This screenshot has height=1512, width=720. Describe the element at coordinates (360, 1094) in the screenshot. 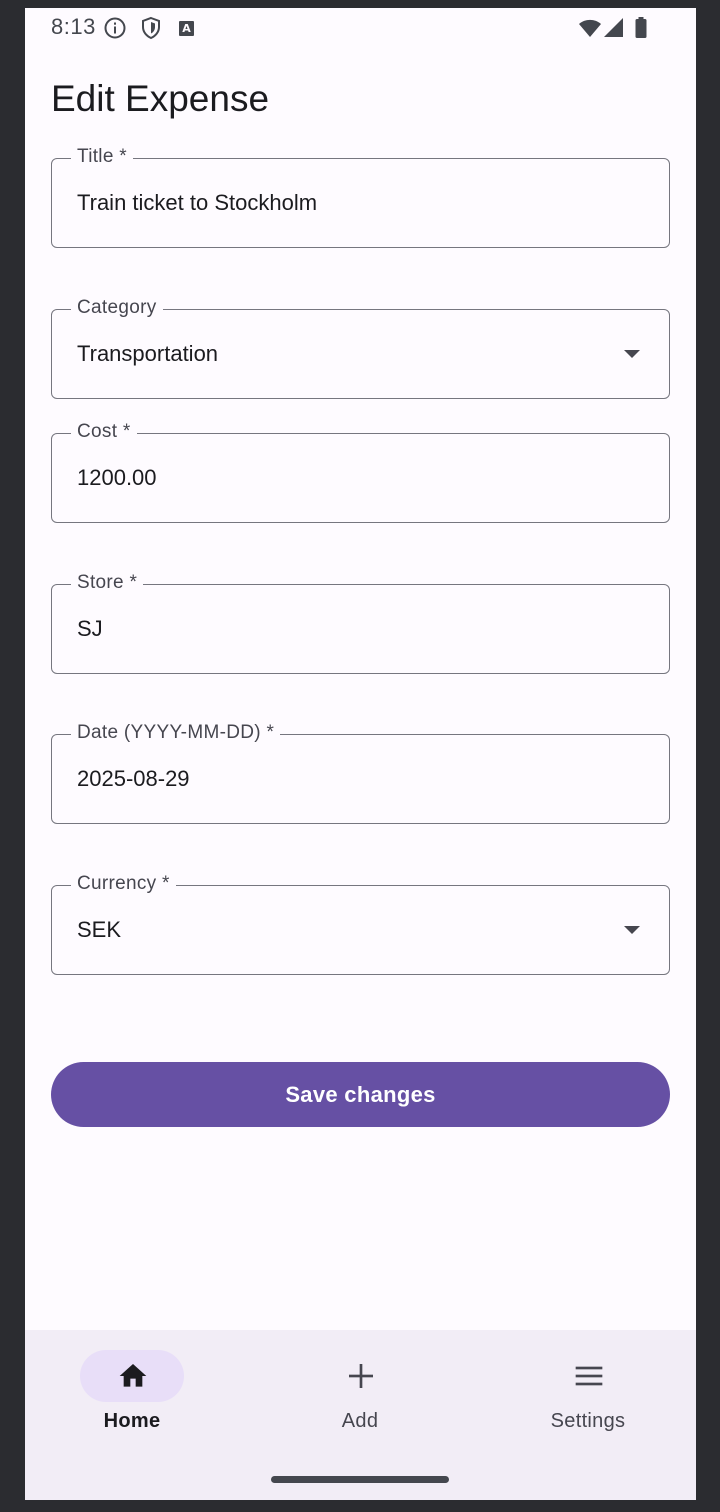

I see `save-changes-button: Save changes` at that location.